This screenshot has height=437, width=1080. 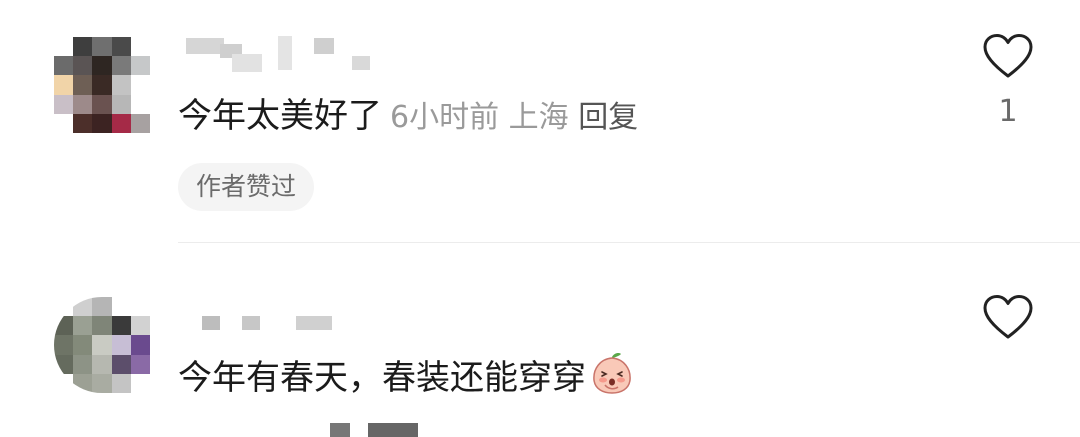 What do you see at coordinates (612, 373) in the screenshot?
I see `peach-face-emoji` at bounding box center [612, 373].